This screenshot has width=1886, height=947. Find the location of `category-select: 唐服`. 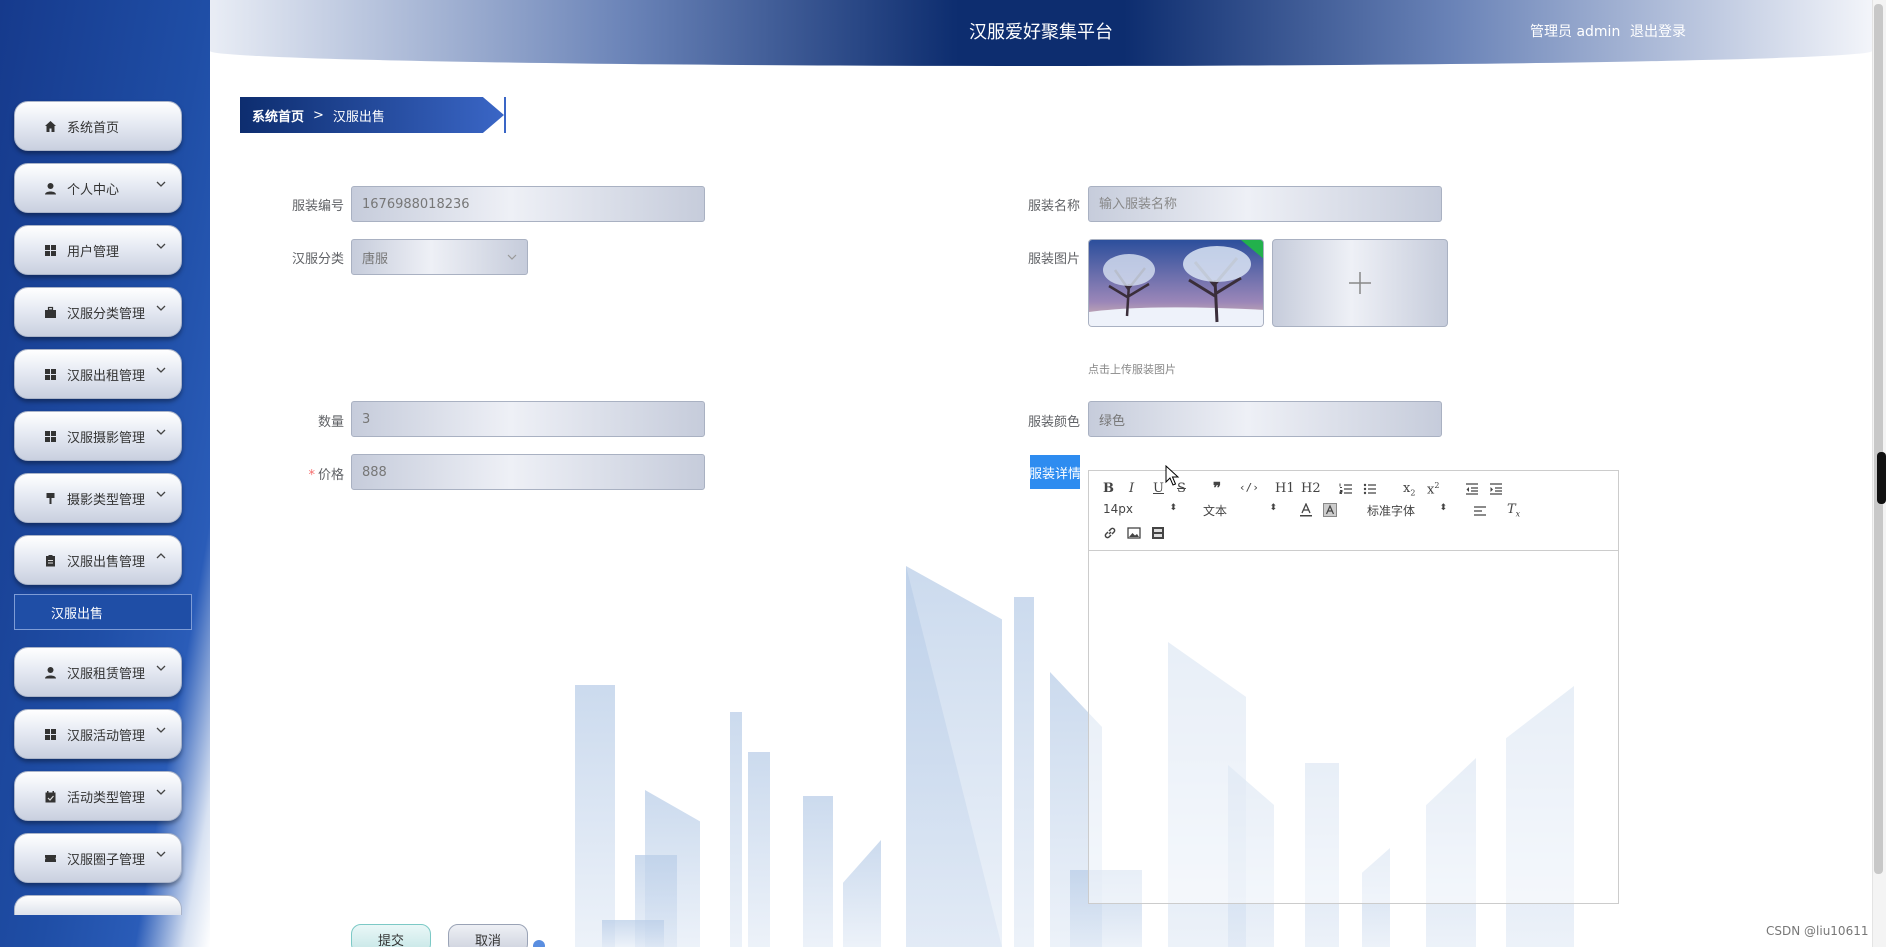

category-select: 唐服 is located at coordinates (439, 257).